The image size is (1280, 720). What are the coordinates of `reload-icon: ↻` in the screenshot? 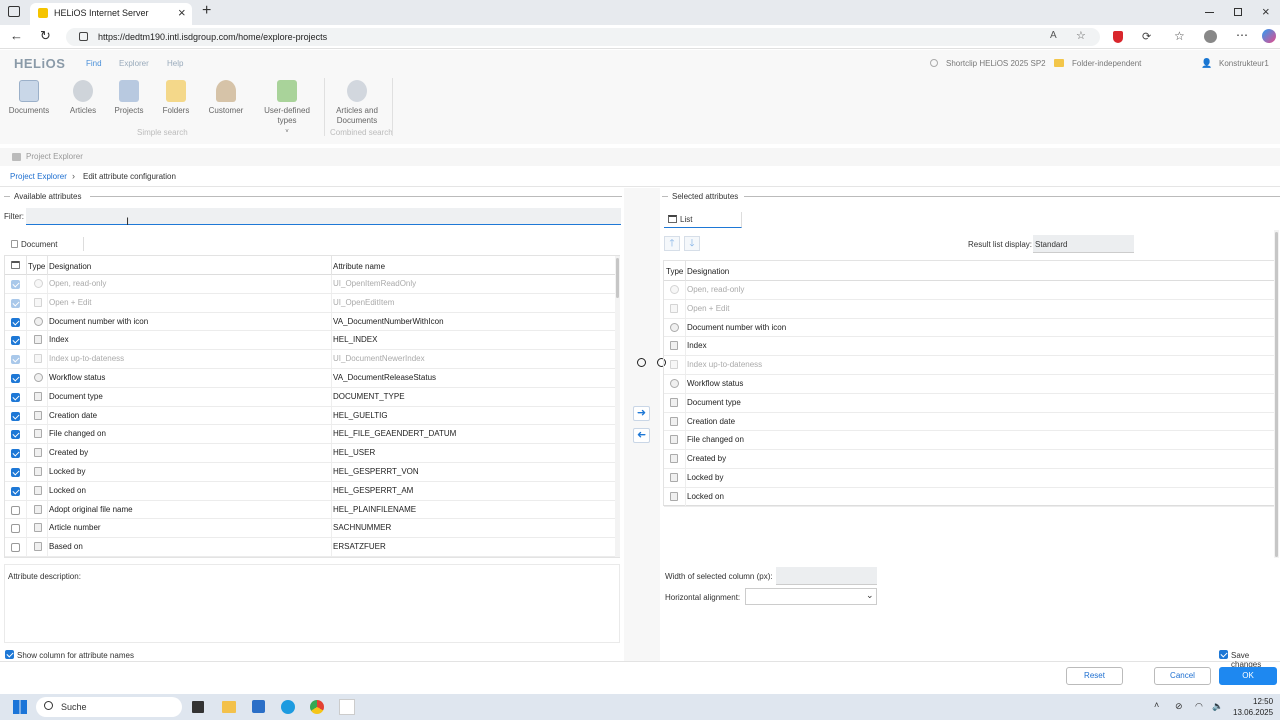 It's located at (45, 36).